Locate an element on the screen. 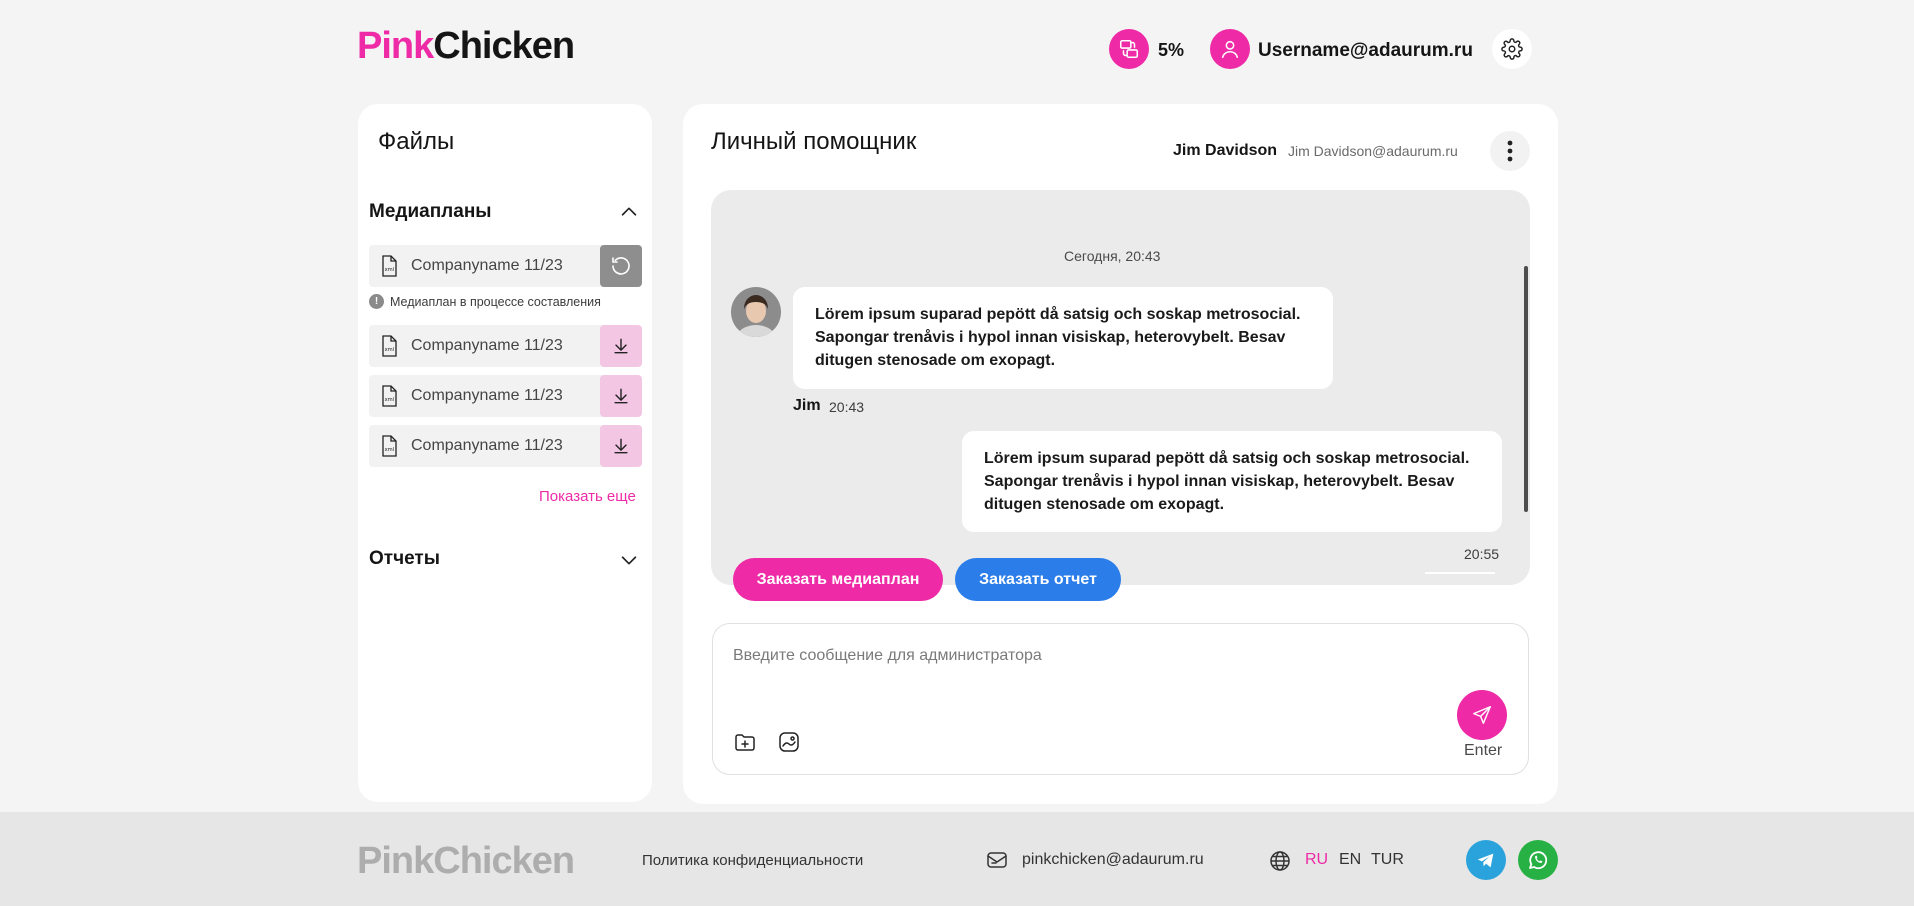 This screenshot has width=1914, height=906. send-hint: Enter is located at coordinates (1483, 750).